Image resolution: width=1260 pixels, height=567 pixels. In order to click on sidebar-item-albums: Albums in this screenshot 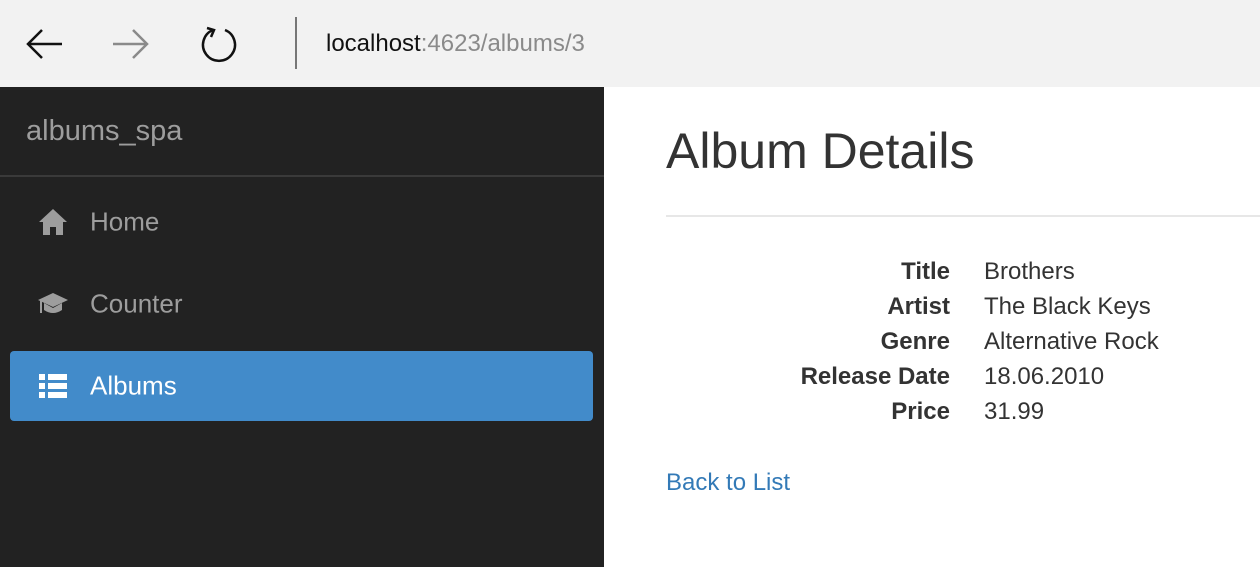, I will do `click(301, 386)`.